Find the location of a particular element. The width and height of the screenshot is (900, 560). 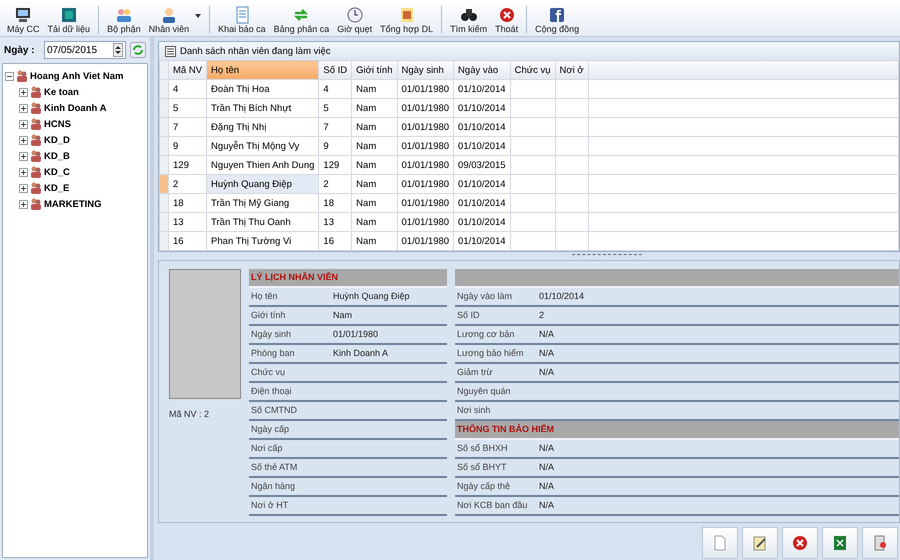

field-label: Nơi sinh is located at coordinates (474, 410).